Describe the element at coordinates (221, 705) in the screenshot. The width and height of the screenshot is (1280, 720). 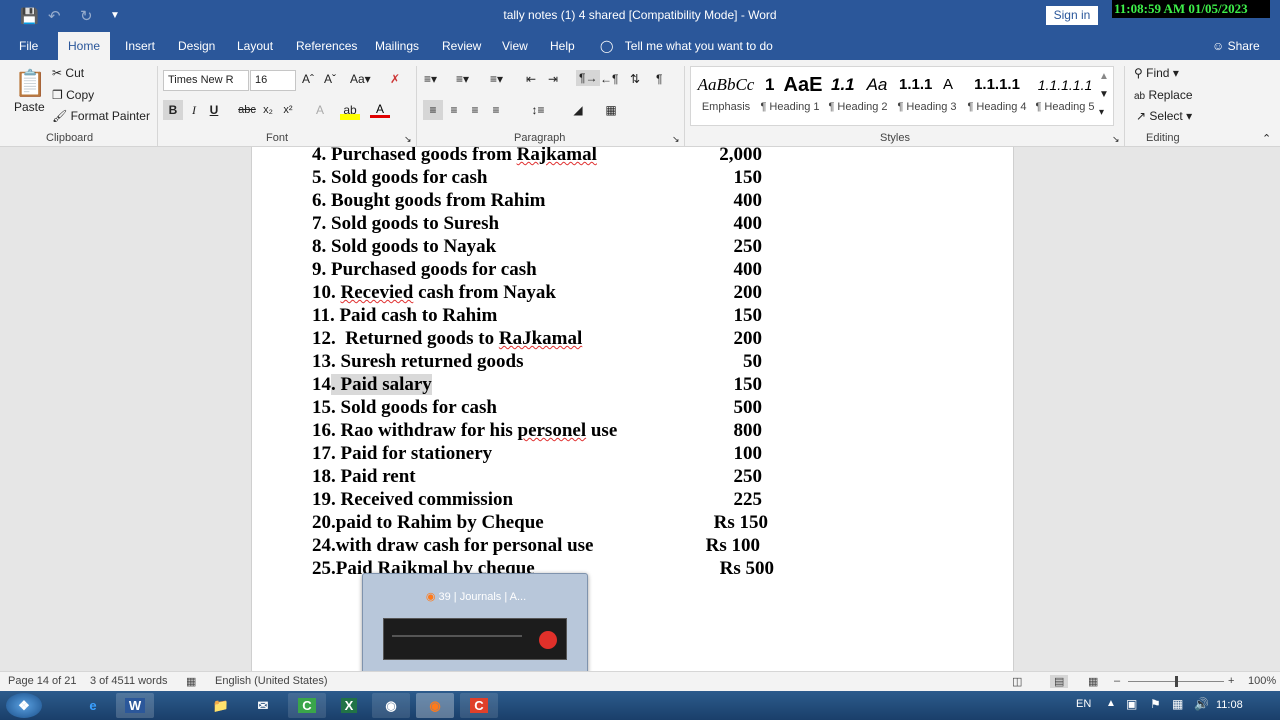
I see `folder-icon: 📁` at that location.